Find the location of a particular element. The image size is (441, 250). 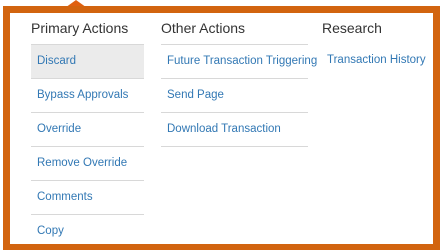

other-actions-header: Other Actions is located at coordinates (203, 28).